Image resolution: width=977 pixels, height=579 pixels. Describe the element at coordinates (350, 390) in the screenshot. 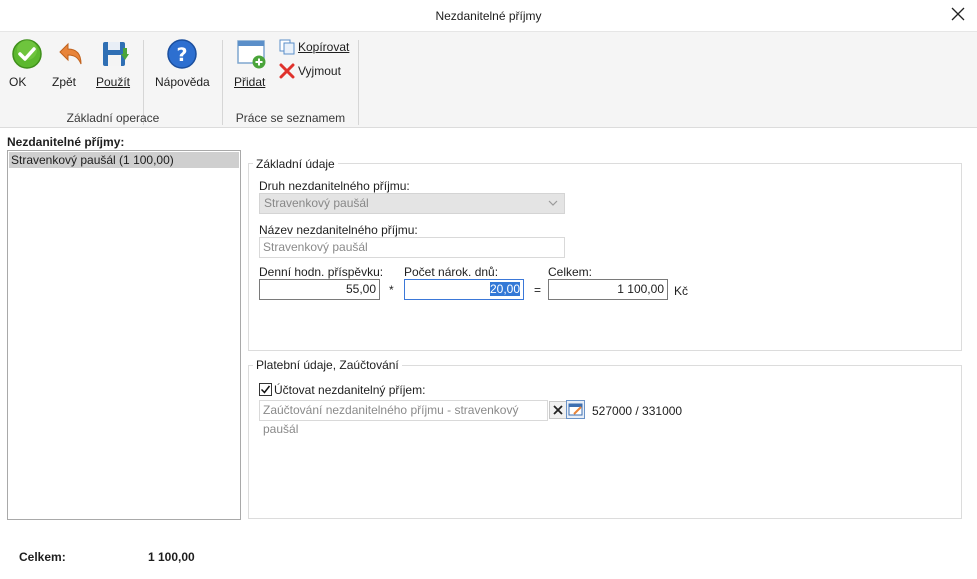

I see `post-income-label: Účtovat nezdanitelný příjem:` at that location.